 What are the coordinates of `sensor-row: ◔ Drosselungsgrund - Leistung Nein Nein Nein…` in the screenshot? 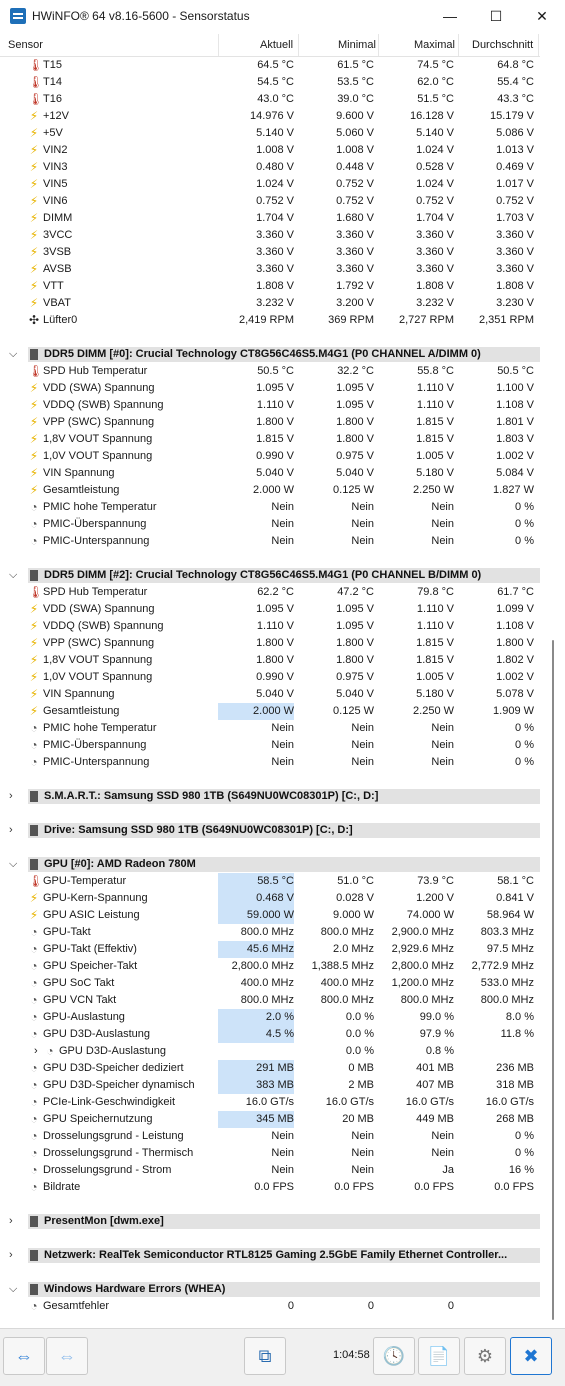 It's located at (270, 1136).